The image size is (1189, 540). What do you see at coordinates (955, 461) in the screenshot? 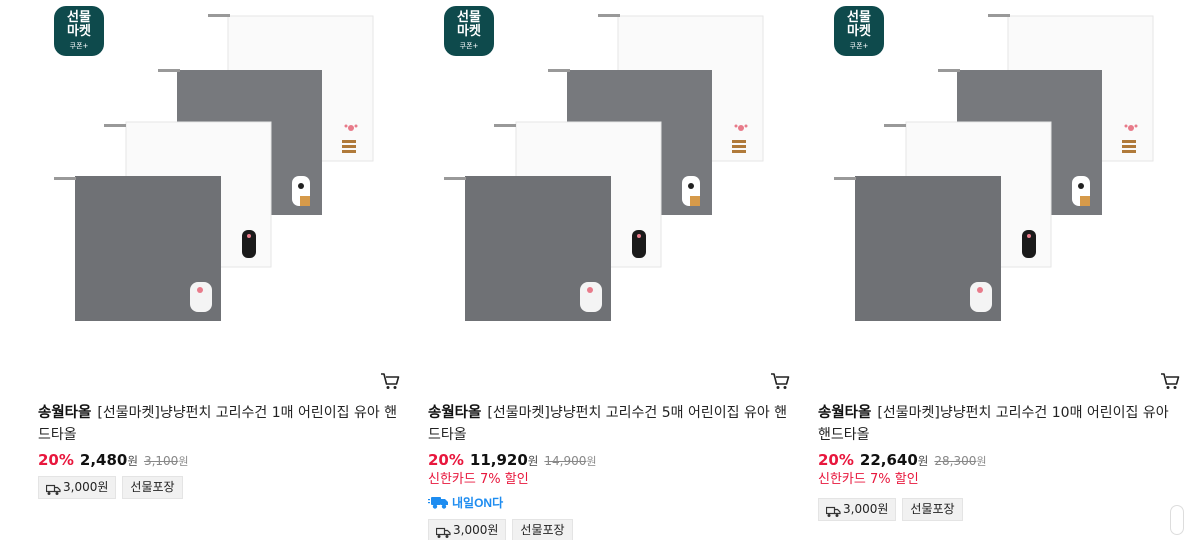
I see `original-price: 28,300` at bounding box center [955, 461].